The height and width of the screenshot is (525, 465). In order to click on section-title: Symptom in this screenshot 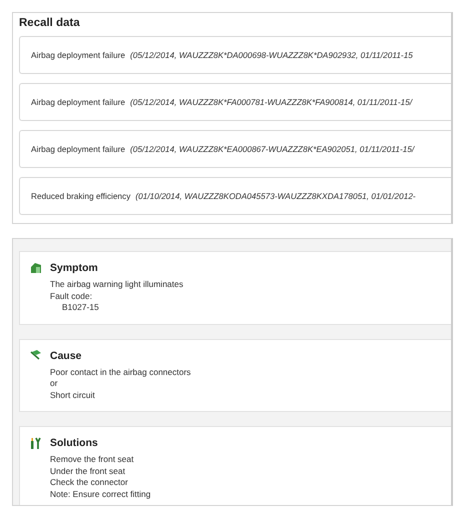, I will do `click(74, 268)`.